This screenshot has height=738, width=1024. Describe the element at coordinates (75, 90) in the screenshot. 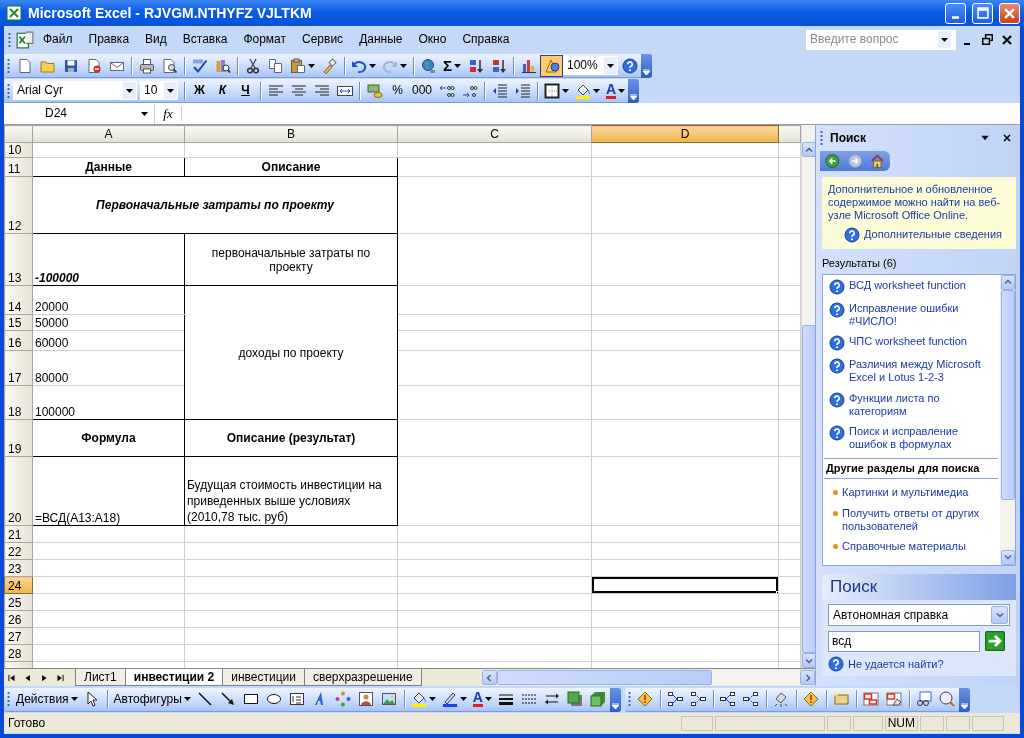

I see `font-field: Arial Cyr` at that location.